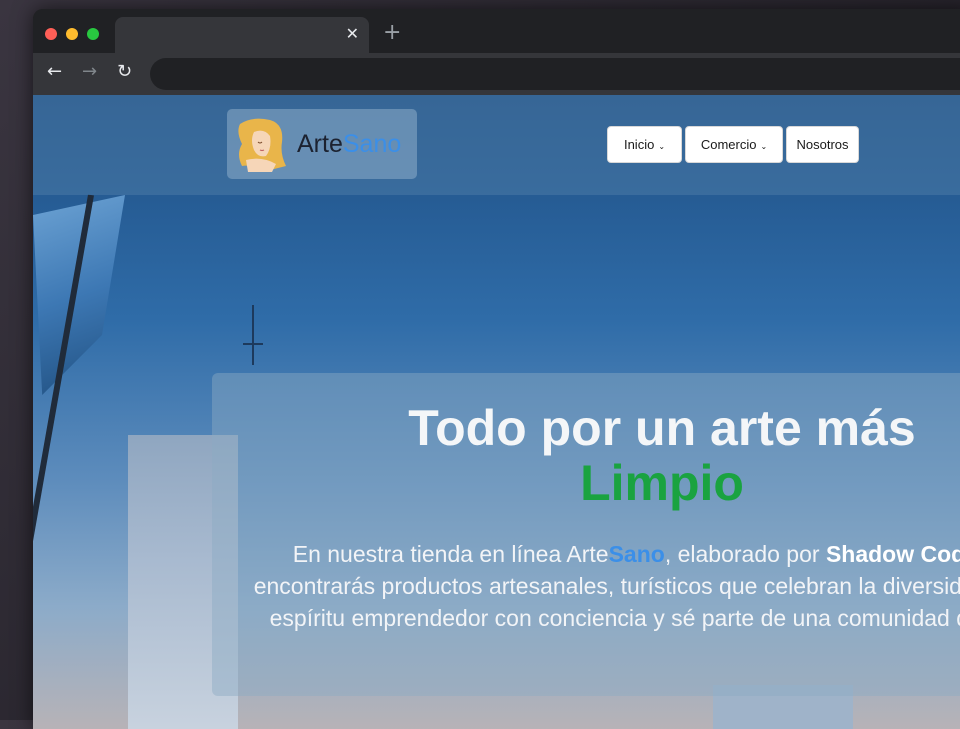  Describe the element at coordinates (93, 34) in the screenshot. I see `maximize-window-dot` at that location.